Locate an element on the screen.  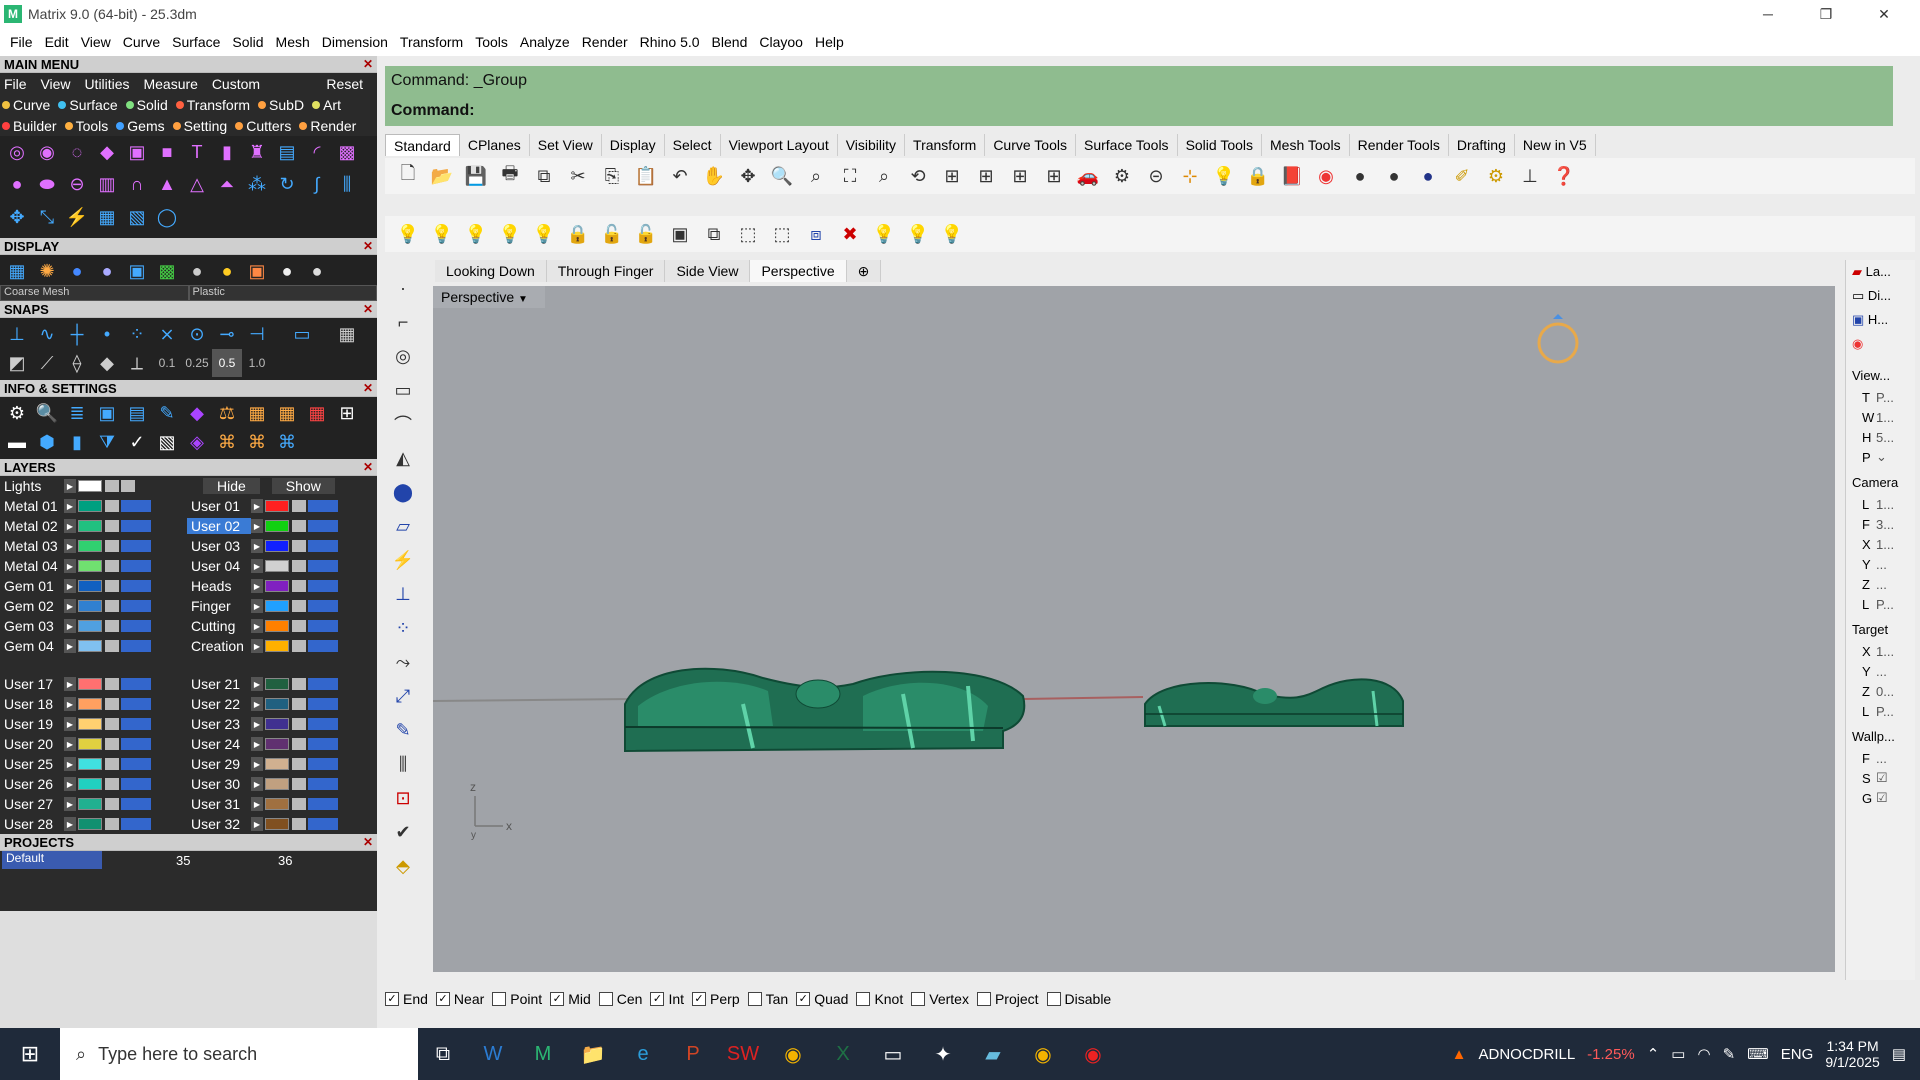
sidebar-color-wheel: ◉ is located at coordinates (1880, 344).